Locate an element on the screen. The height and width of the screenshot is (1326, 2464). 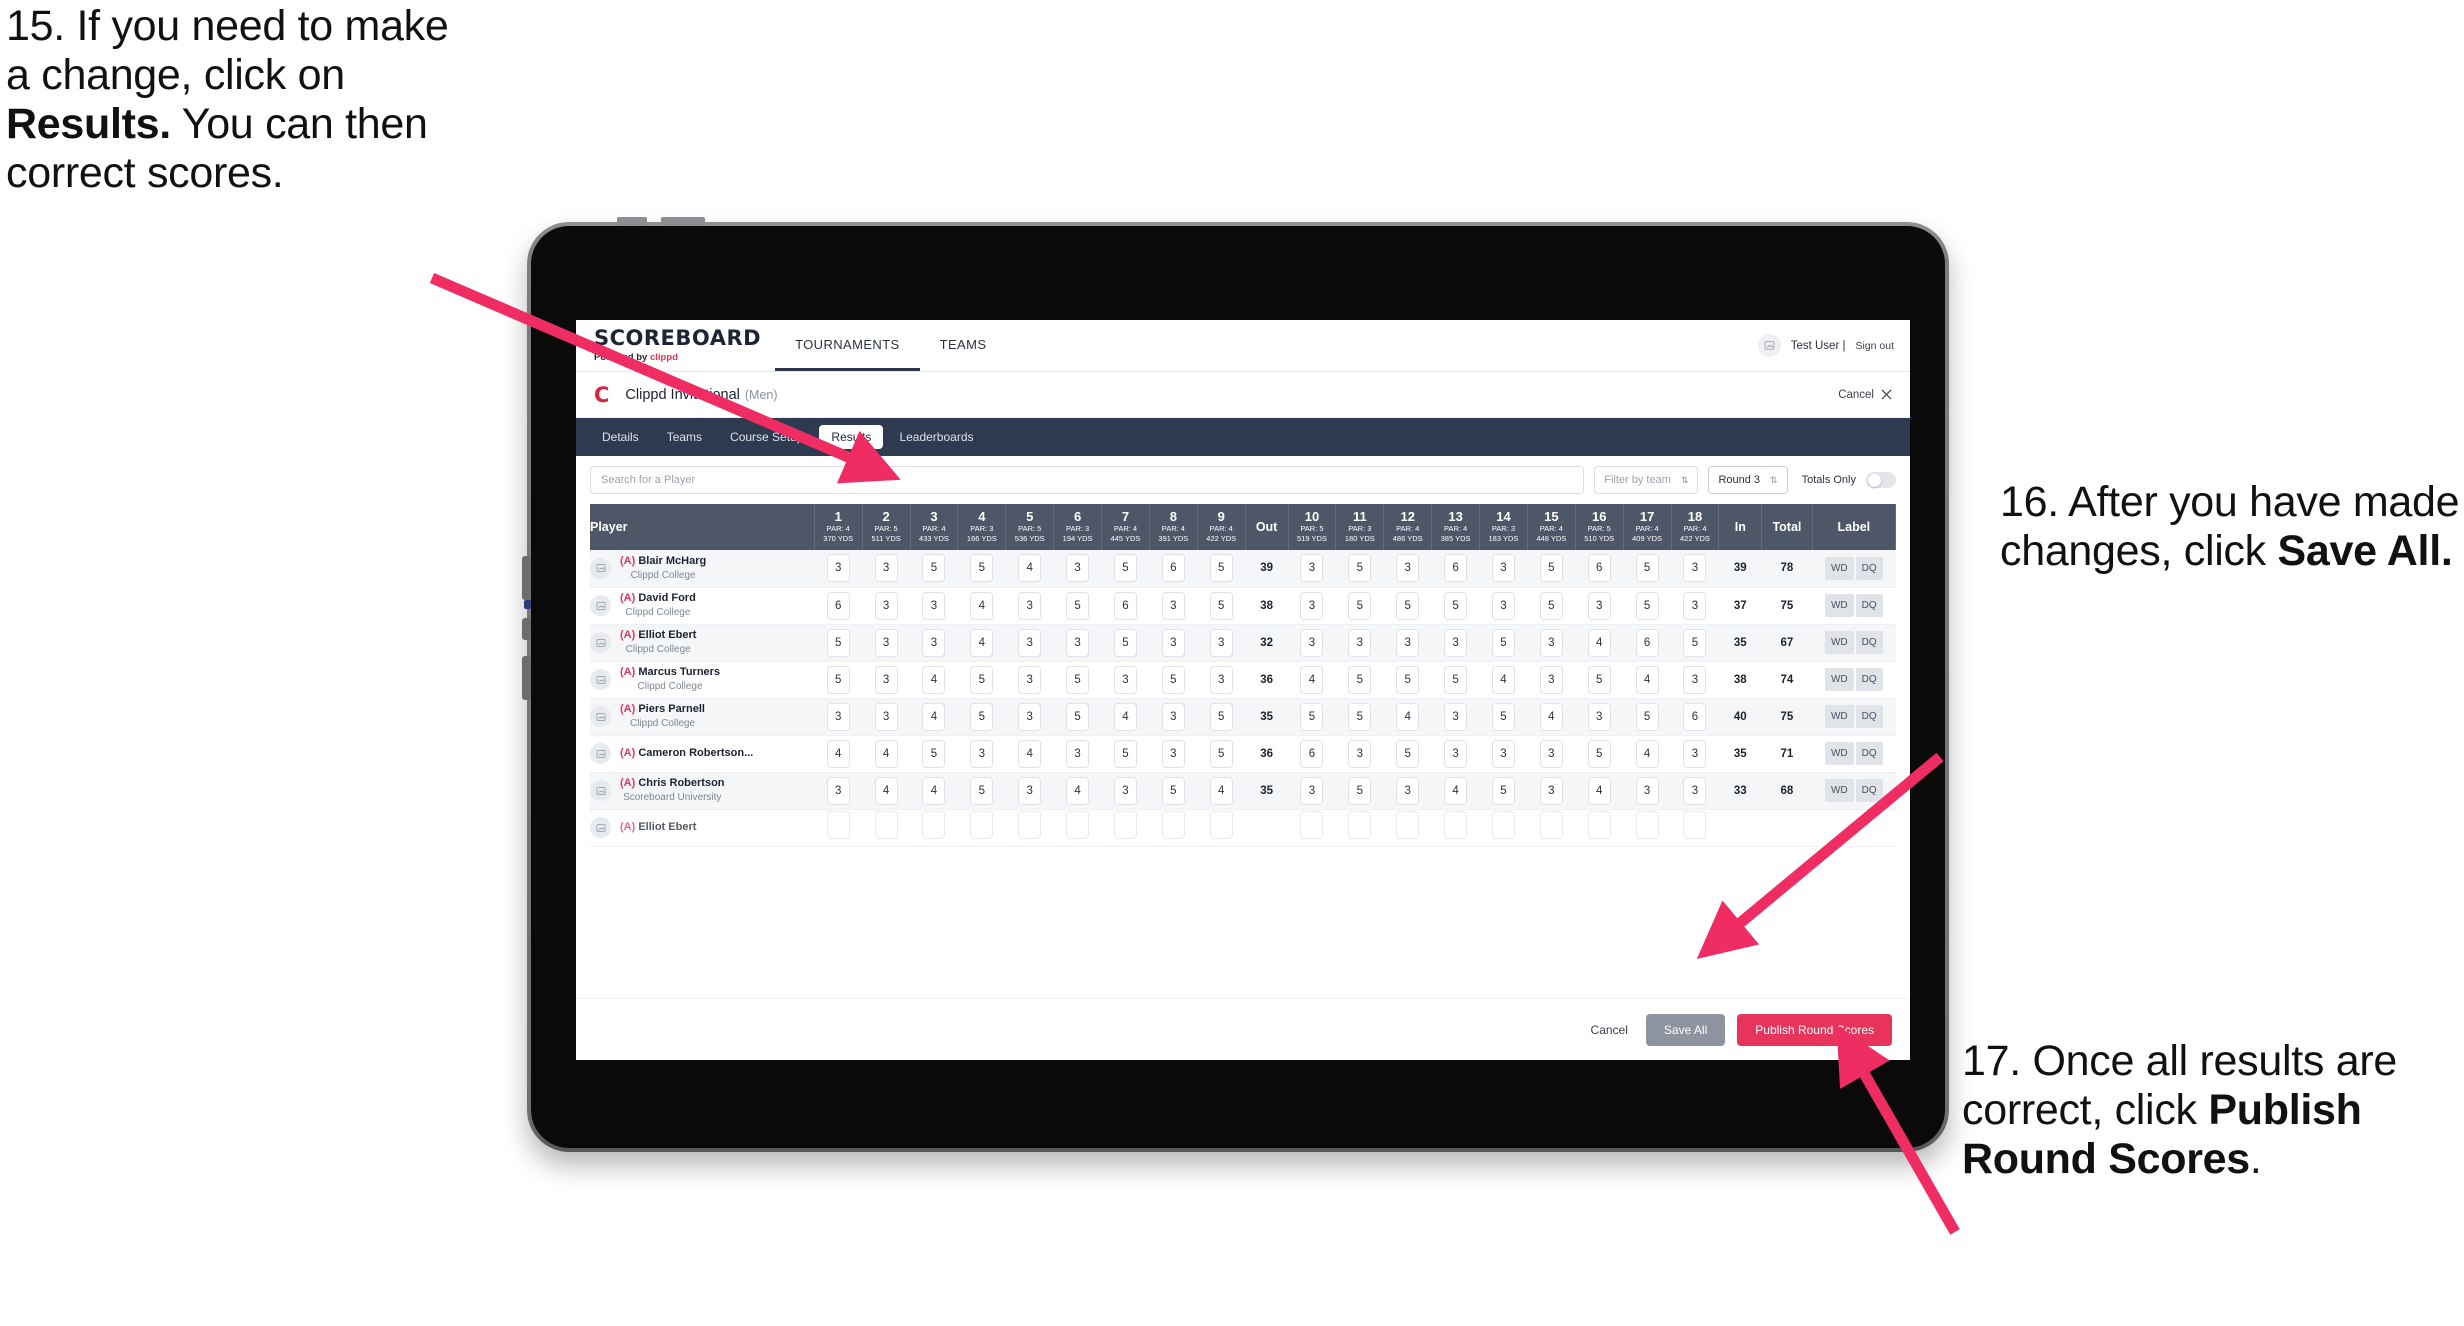
score-cell-hole-1: 3 is located at coordinates (838, 569).